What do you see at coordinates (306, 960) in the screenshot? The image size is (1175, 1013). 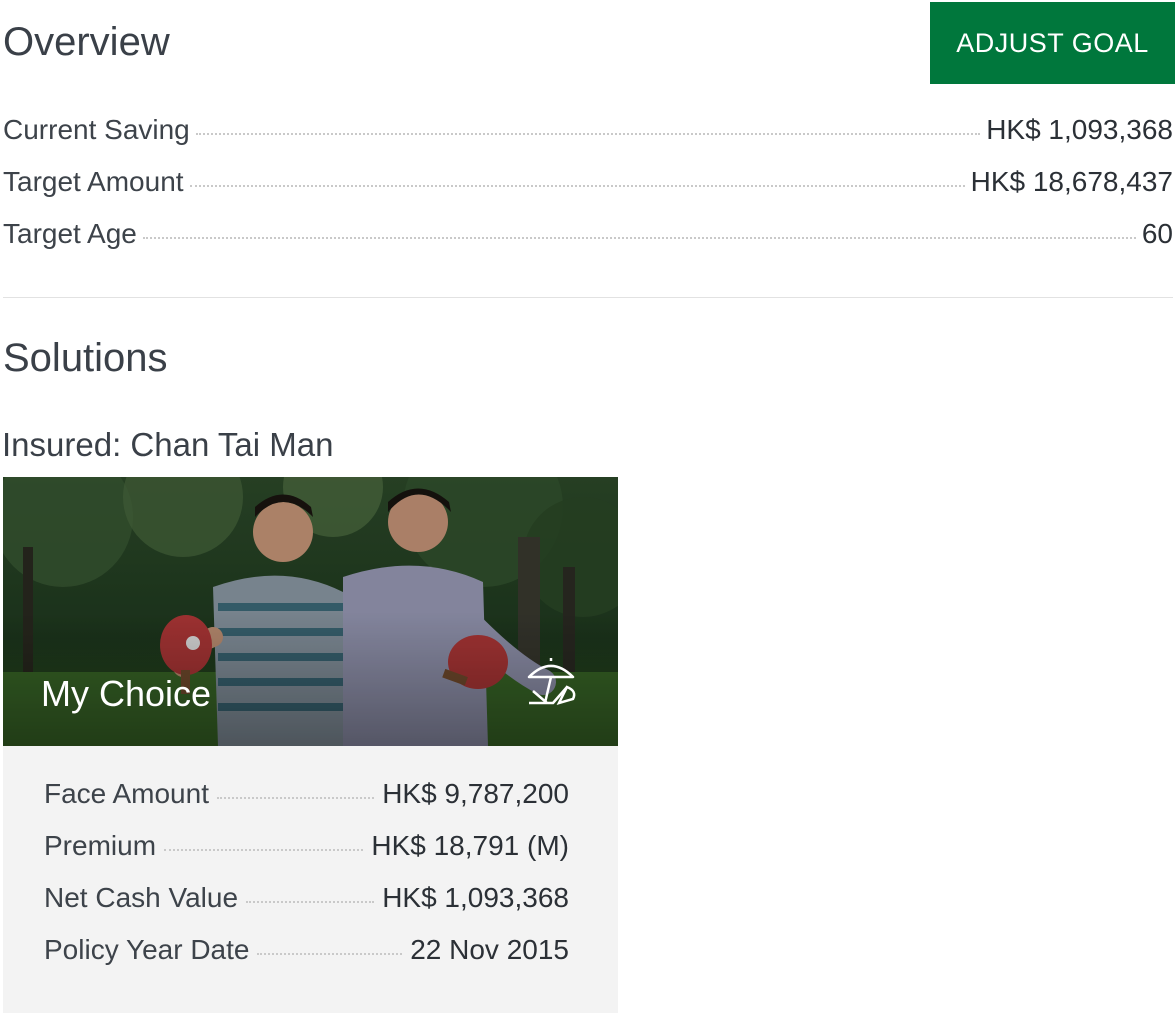 I see `card-row-policy-year-date: Policy Year Date 22 Nov 2015` at bounding box center [306, 960].